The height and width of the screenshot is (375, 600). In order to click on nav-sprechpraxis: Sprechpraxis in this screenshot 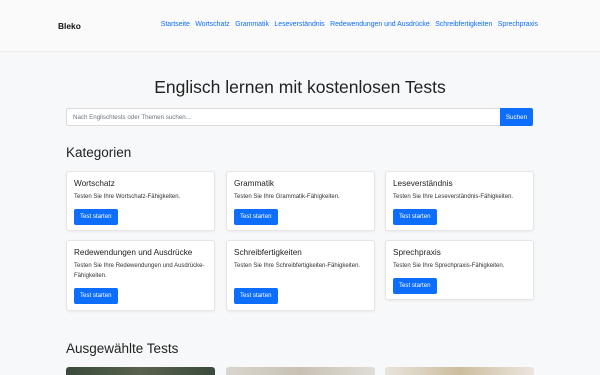, I will do `click(518, 24)`.